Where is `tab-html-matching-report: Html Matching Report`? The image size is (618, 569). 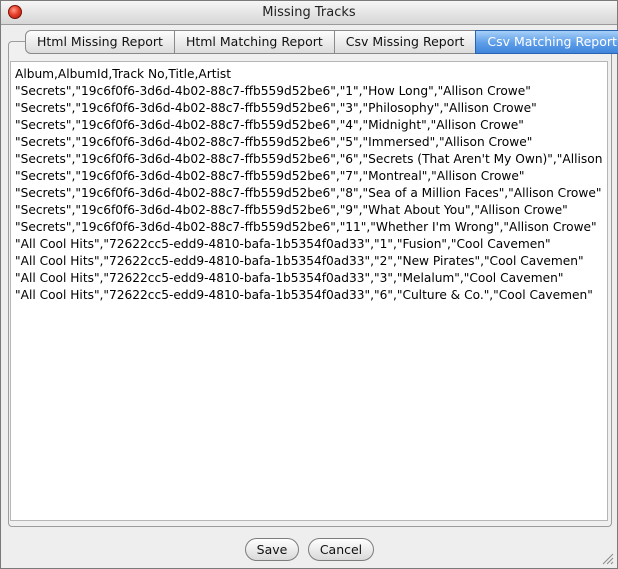
tab-html-matching-report: Html Matching Report is located at coordinates (254, 42).